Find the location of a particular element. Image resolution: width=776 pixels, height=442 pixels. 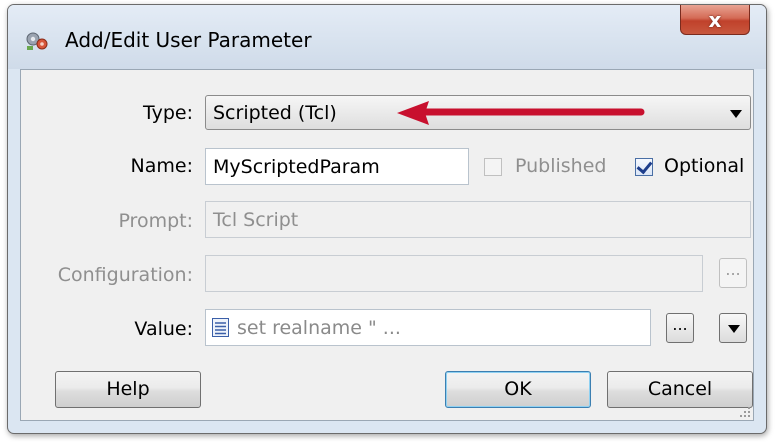

value-menu-button is located at coordinates (733, 328).